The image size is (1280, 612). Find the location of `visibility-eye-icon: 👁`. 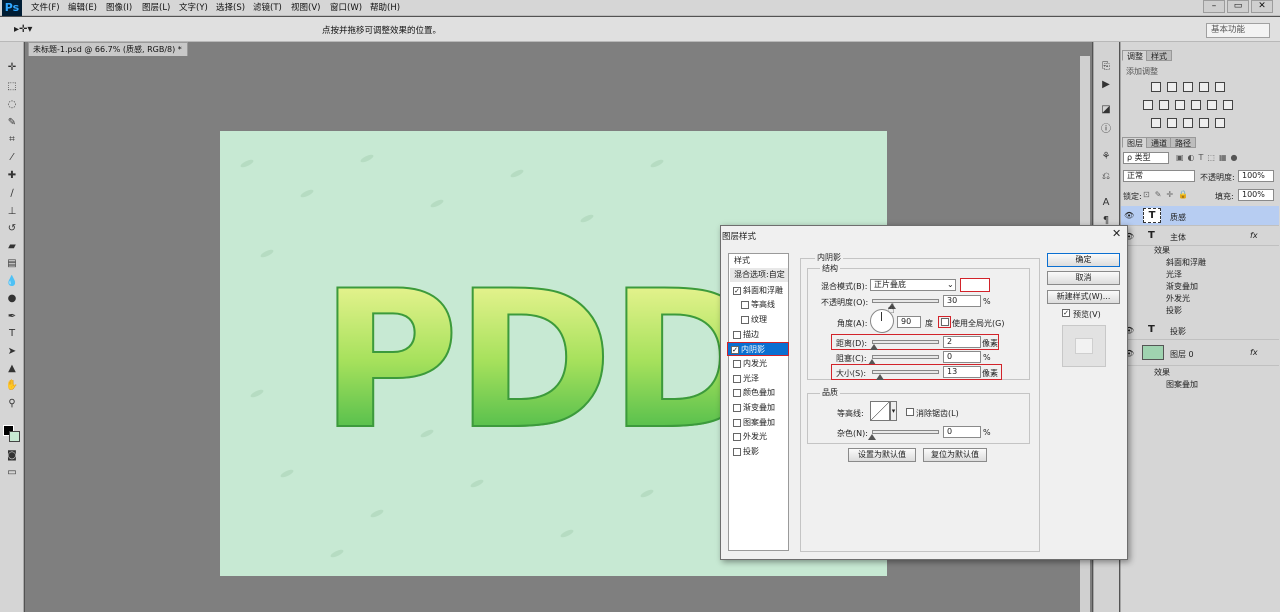

visibility-eye-icon: 👁 is located at coordinates (1129, 215).